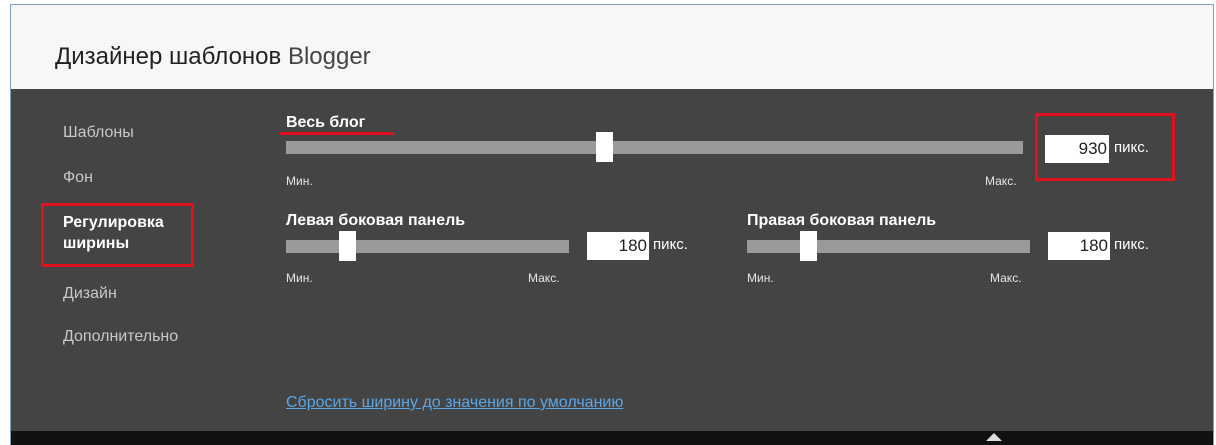 The height and width of the screenshot is (445, 1216). I want to click on right-sidebar-unit: пикс., so click(1131, 244).